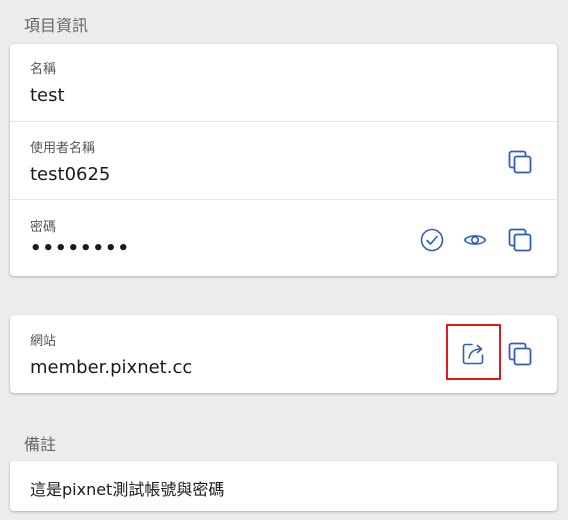 This screenshot has width=568, height=520. I want to click on copy-username-button, so click(520, 162).